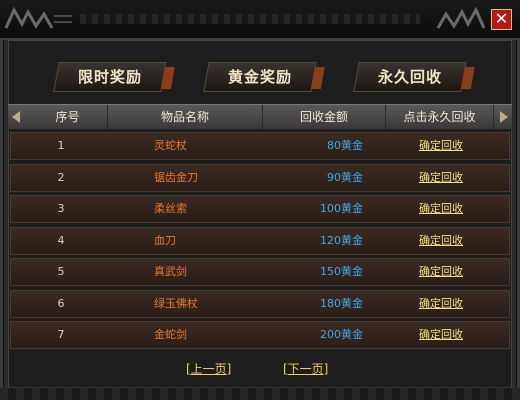  Describe the element at coordinates (16, 117) in the screenshot. I see `arrow-left-icon` at that location.